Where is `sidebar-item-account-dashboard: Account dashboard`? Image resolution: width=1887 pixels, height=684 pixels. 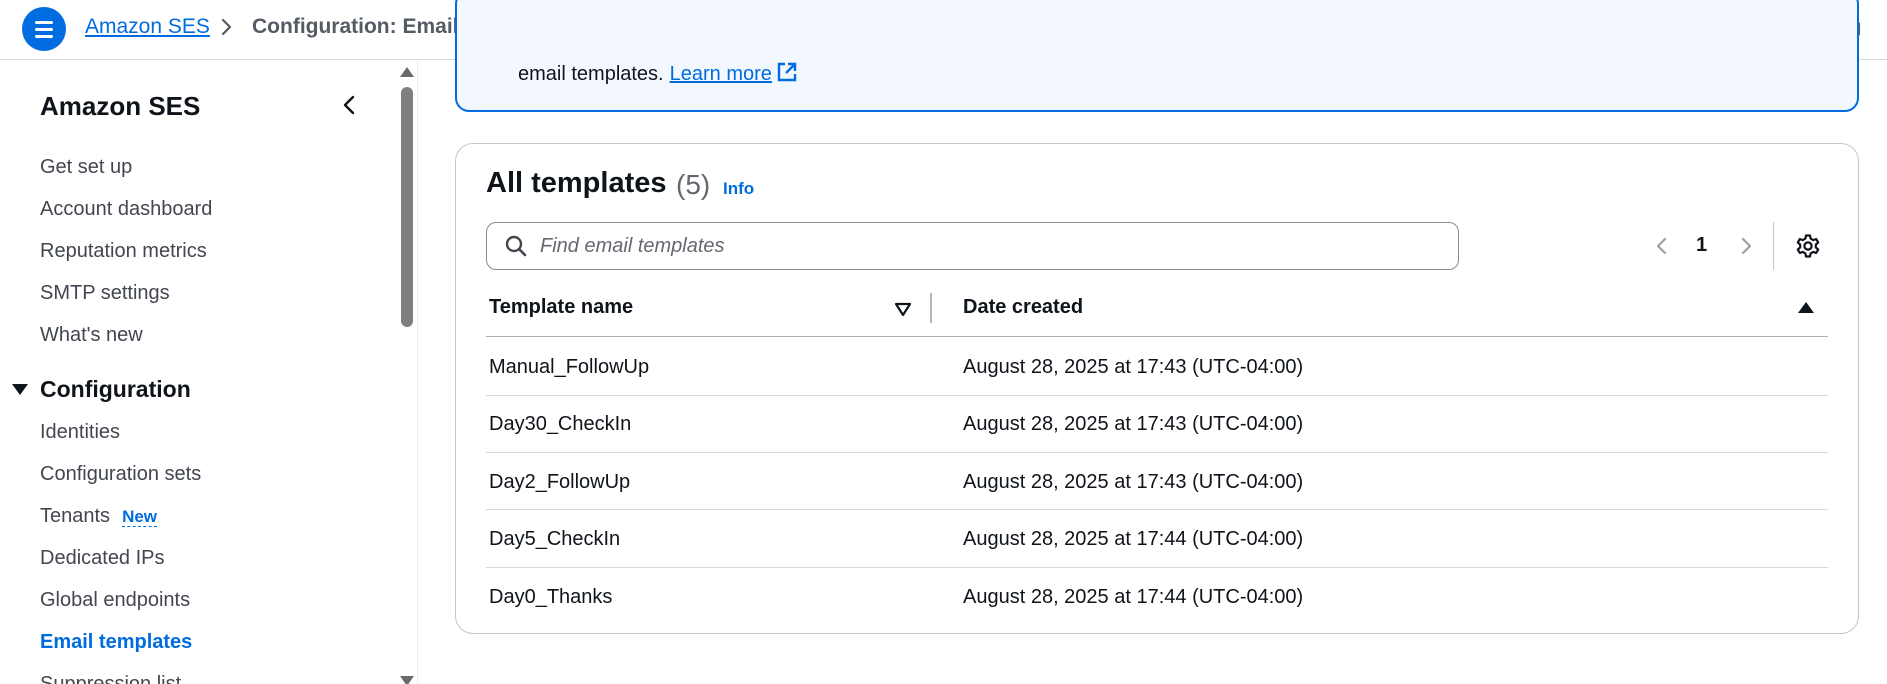 sidebar-item-account-dashboard: Account dashboard is located at coordinates (126, 209).